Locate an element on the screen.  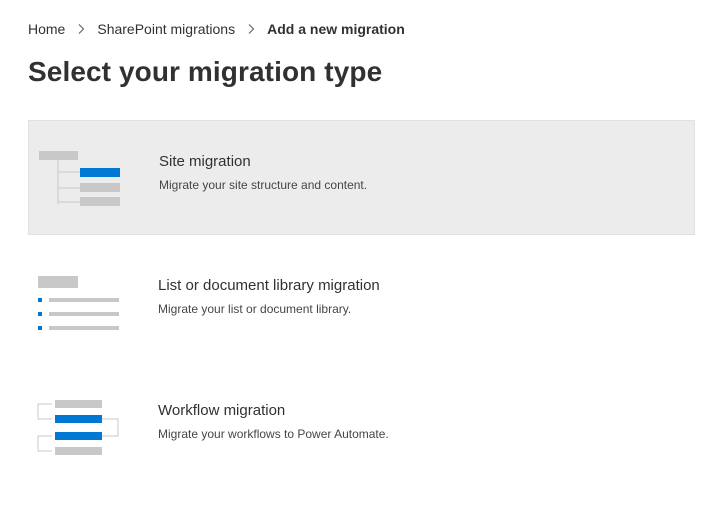
site-migration-description: Migrate your site structure and content. is located at coordinates (263, 185).